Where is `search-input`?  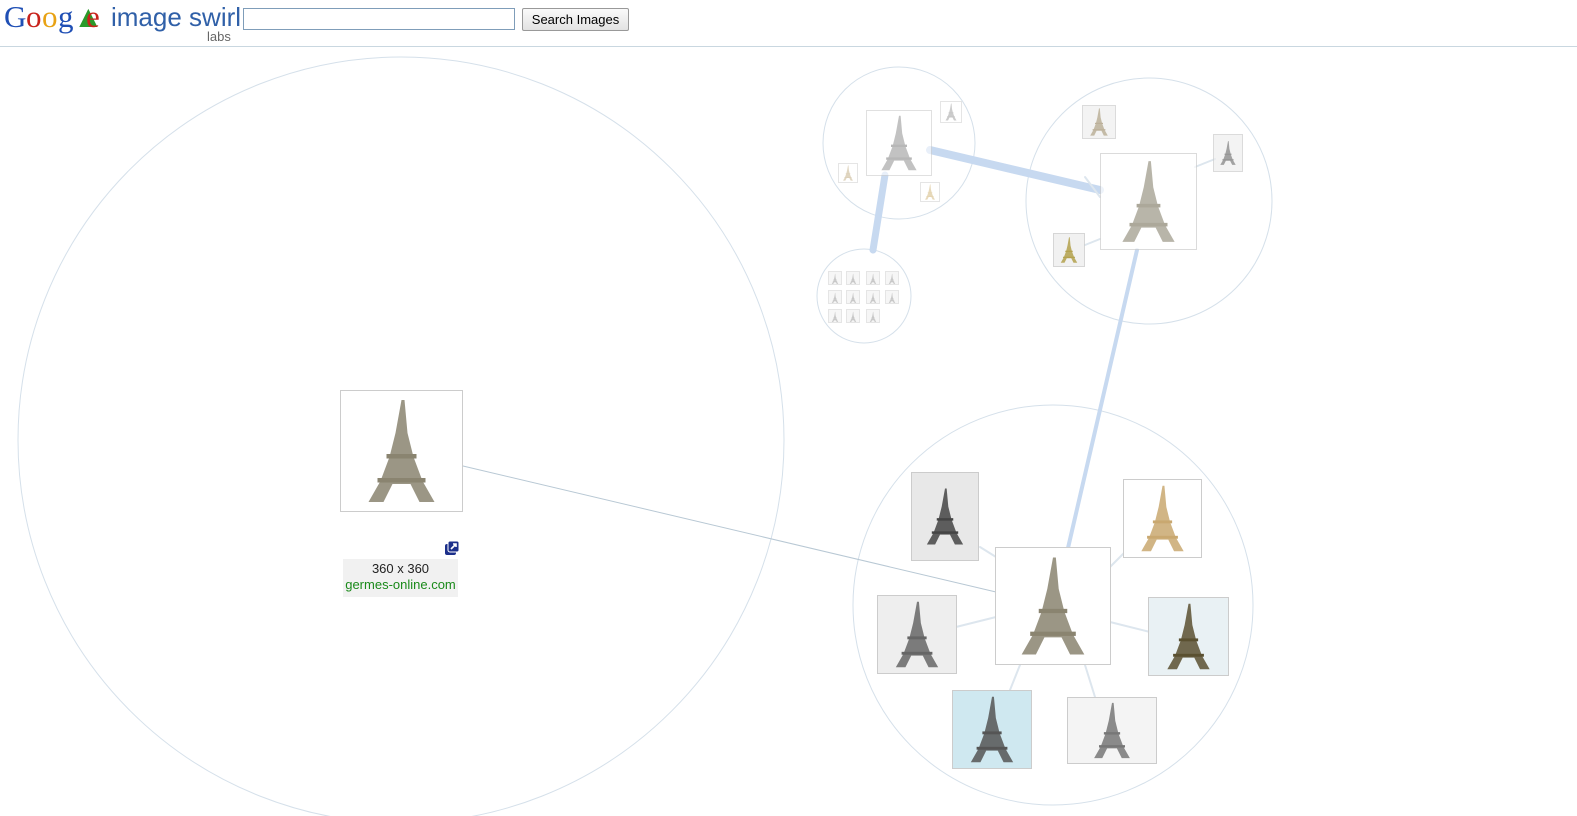
search-input is located at coordinates (379, 19).